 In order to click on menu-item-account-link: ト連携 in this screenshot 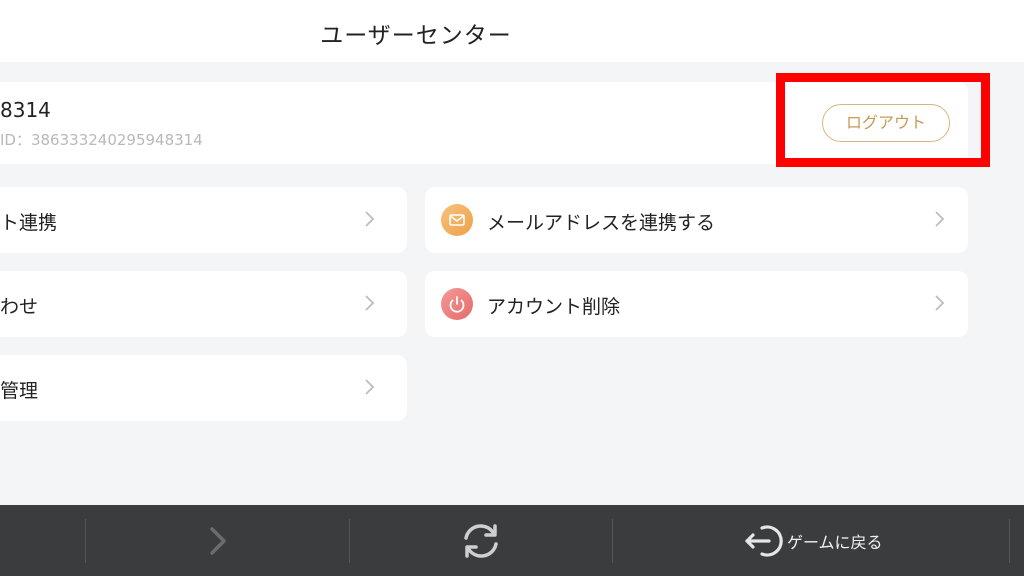, I will do `click(203, 220)`.